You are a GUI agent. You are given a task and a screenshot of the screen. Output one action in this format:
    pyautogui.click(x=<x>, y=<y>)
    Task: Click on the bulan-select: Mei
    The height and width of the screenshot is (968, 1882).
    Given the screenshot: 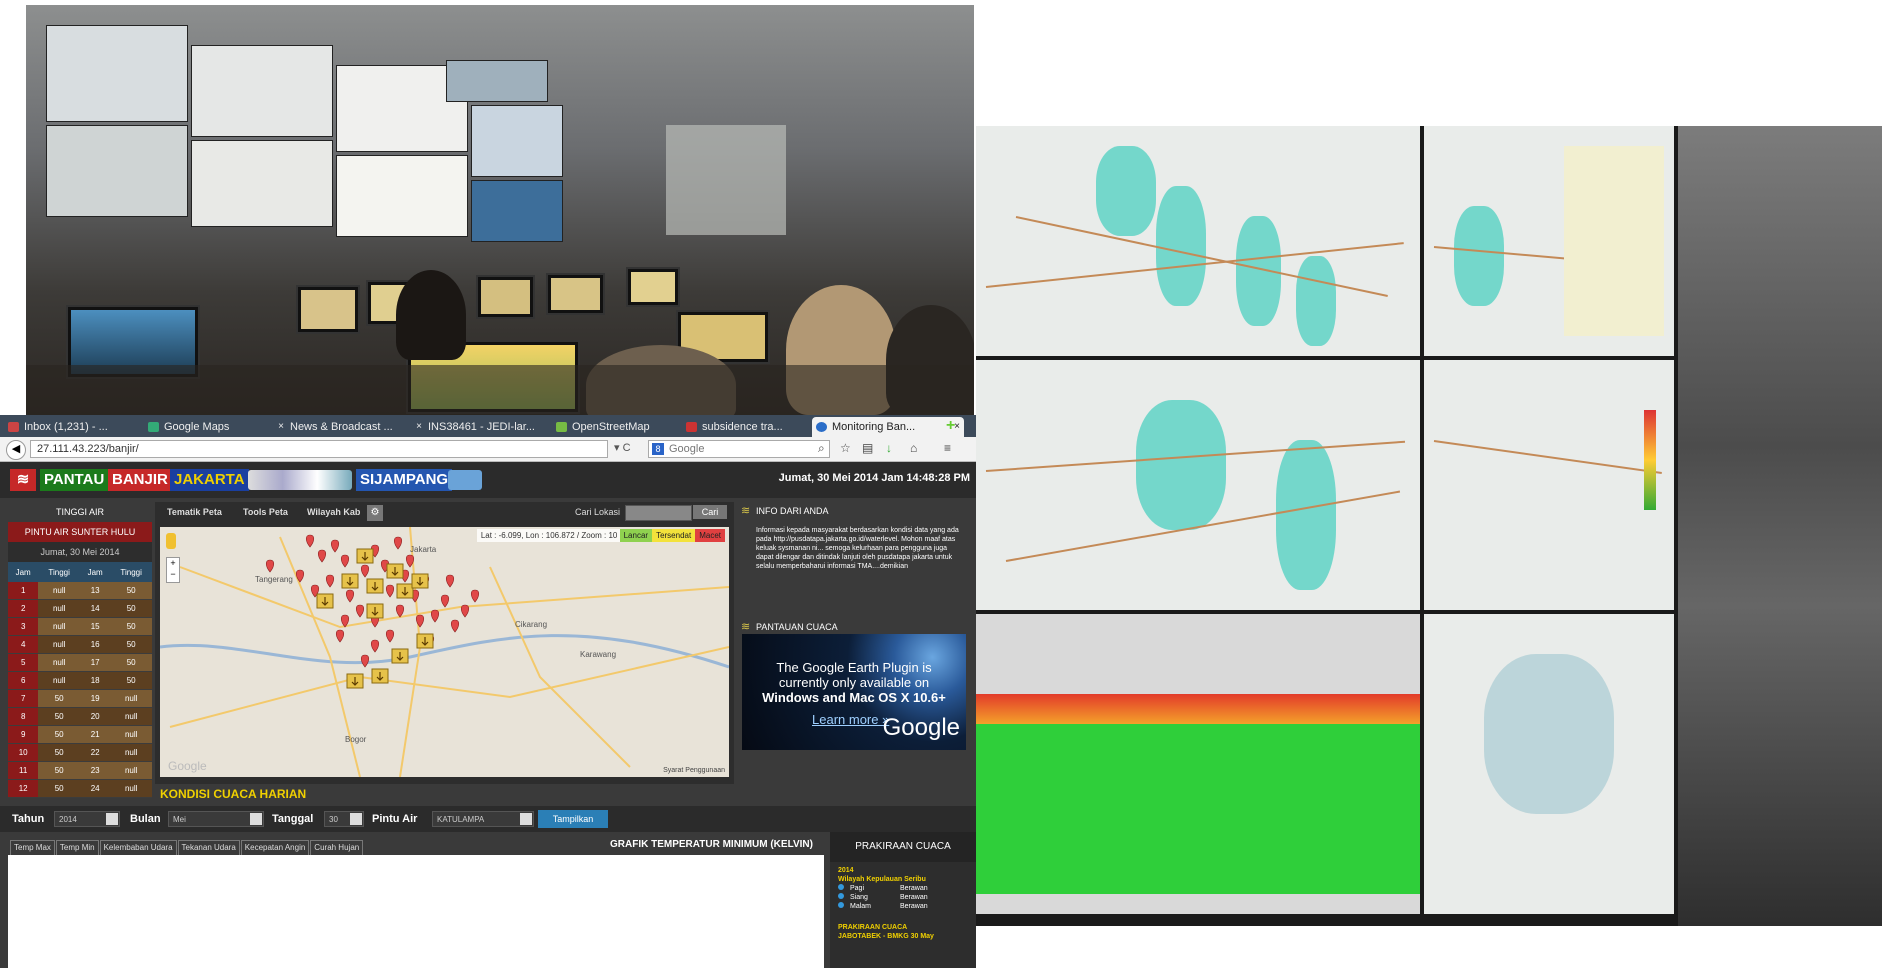 What is the action you would take?
    pyautogui.click(x=216, y=819)
    